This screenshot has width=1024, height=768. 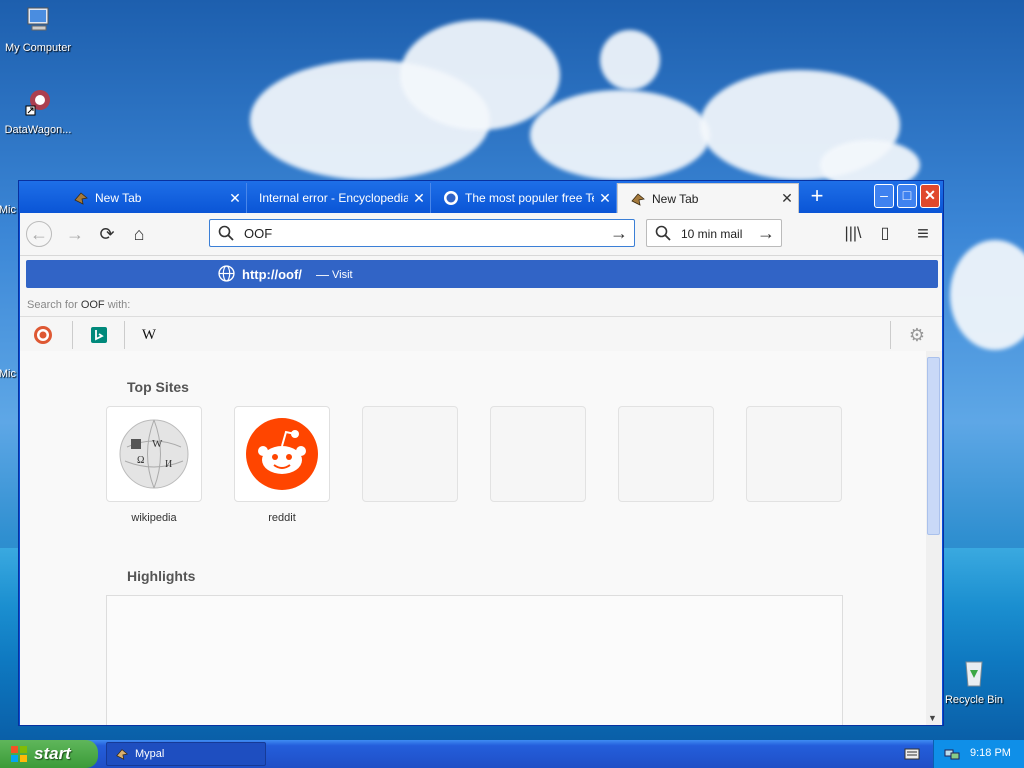 I want to click on scrollbar-thumb, so click(x=933, y=446).